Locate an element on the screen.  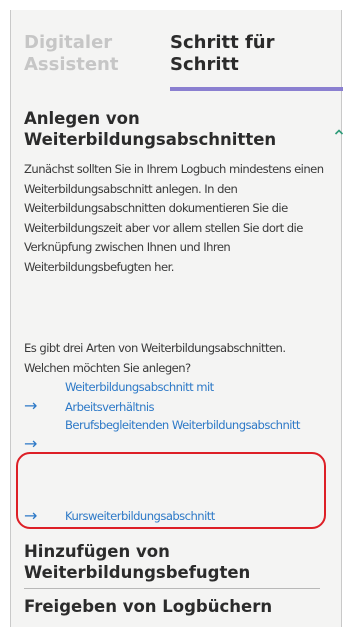
section-title-freigeben: Freigeben von Logbüchern is located at coordinates (169, 606).